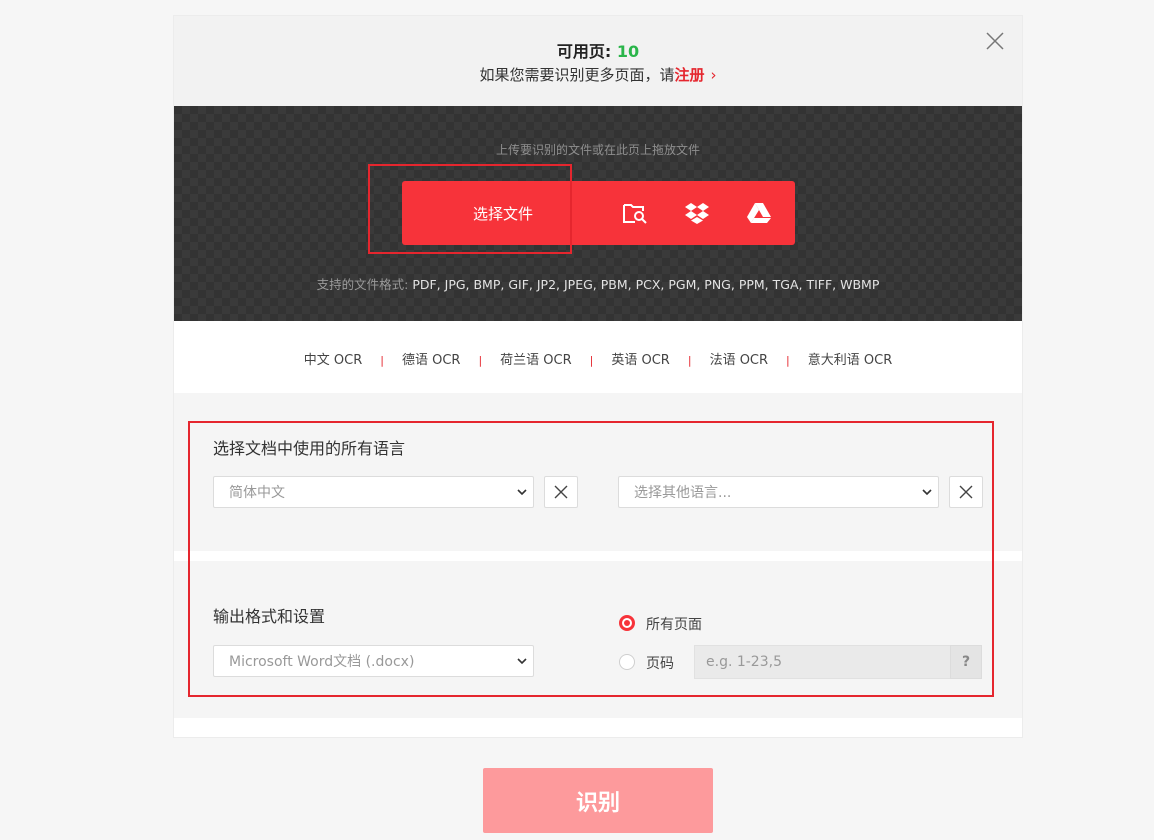 This screenshot has width=1154, height=840. Describe the element at coordinates (322, 662) in the screenshot. I see `output-format-value: Microsoft Word文档 (.docx)` at that location.